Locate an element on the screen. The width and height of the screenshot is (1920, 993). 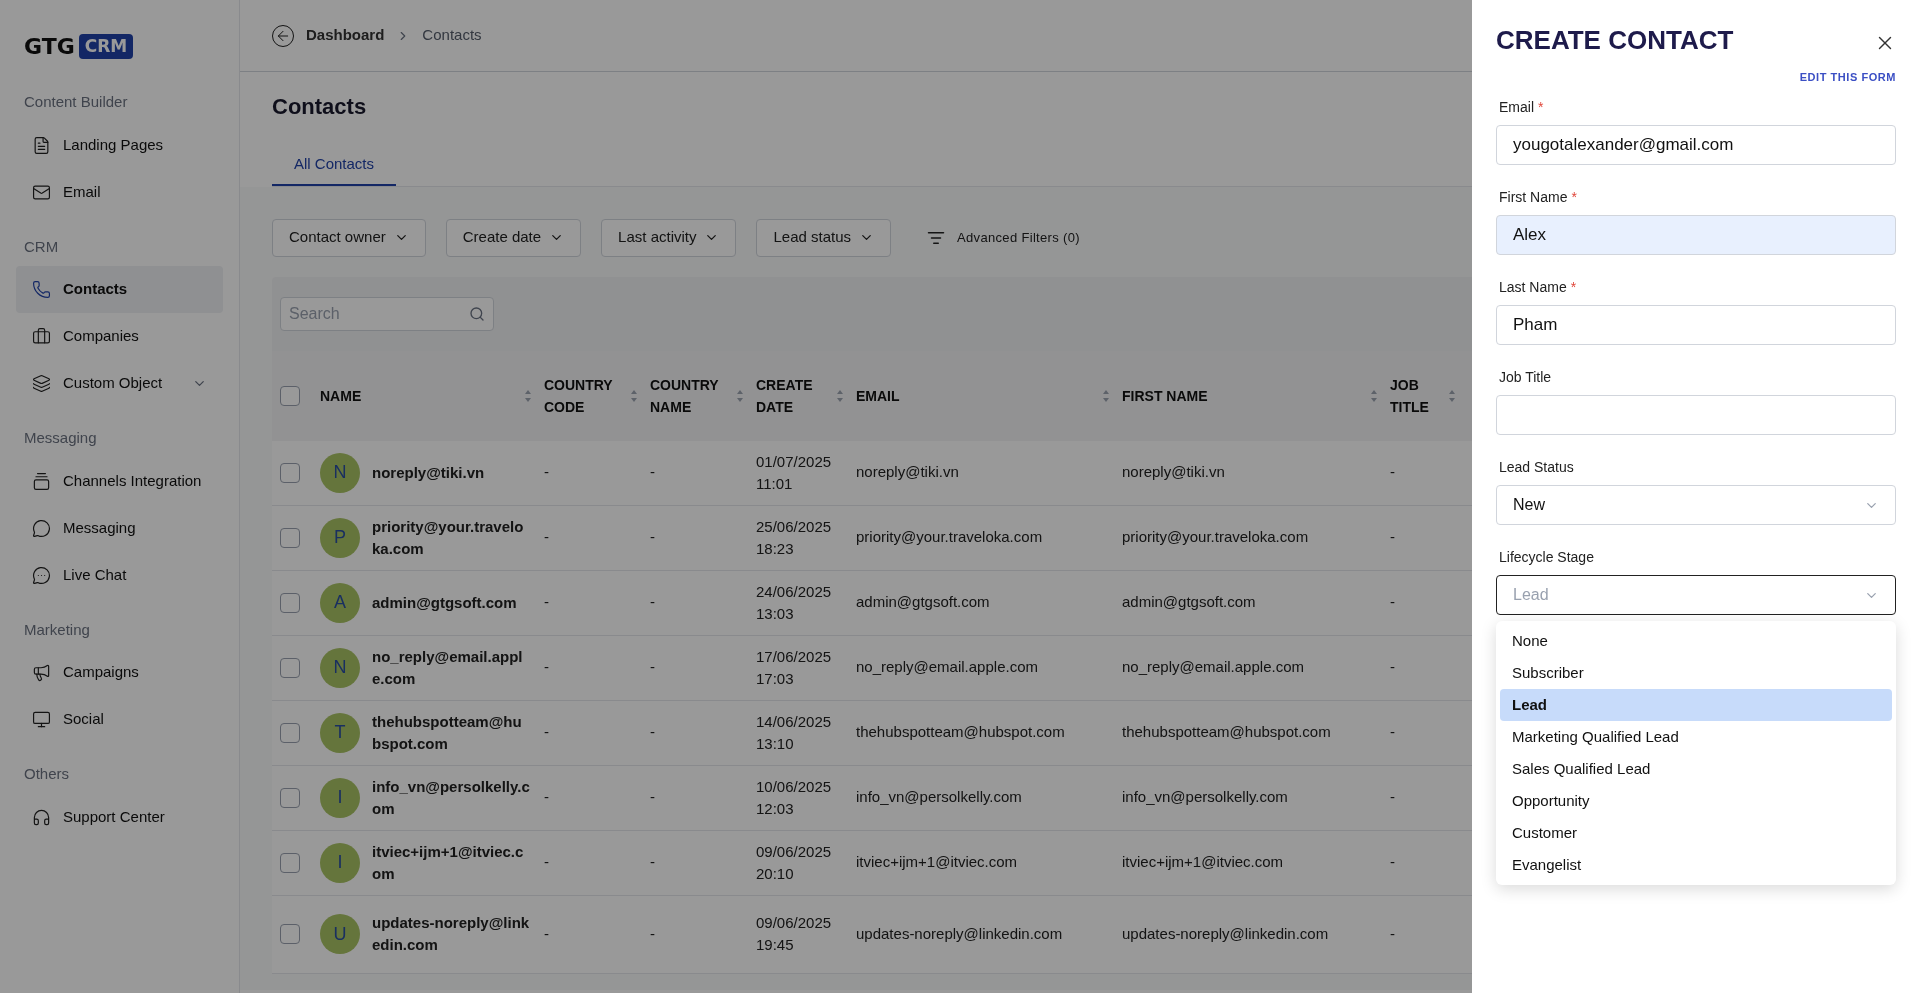
logo-badge: CRM is located at coordinates (106, 46).